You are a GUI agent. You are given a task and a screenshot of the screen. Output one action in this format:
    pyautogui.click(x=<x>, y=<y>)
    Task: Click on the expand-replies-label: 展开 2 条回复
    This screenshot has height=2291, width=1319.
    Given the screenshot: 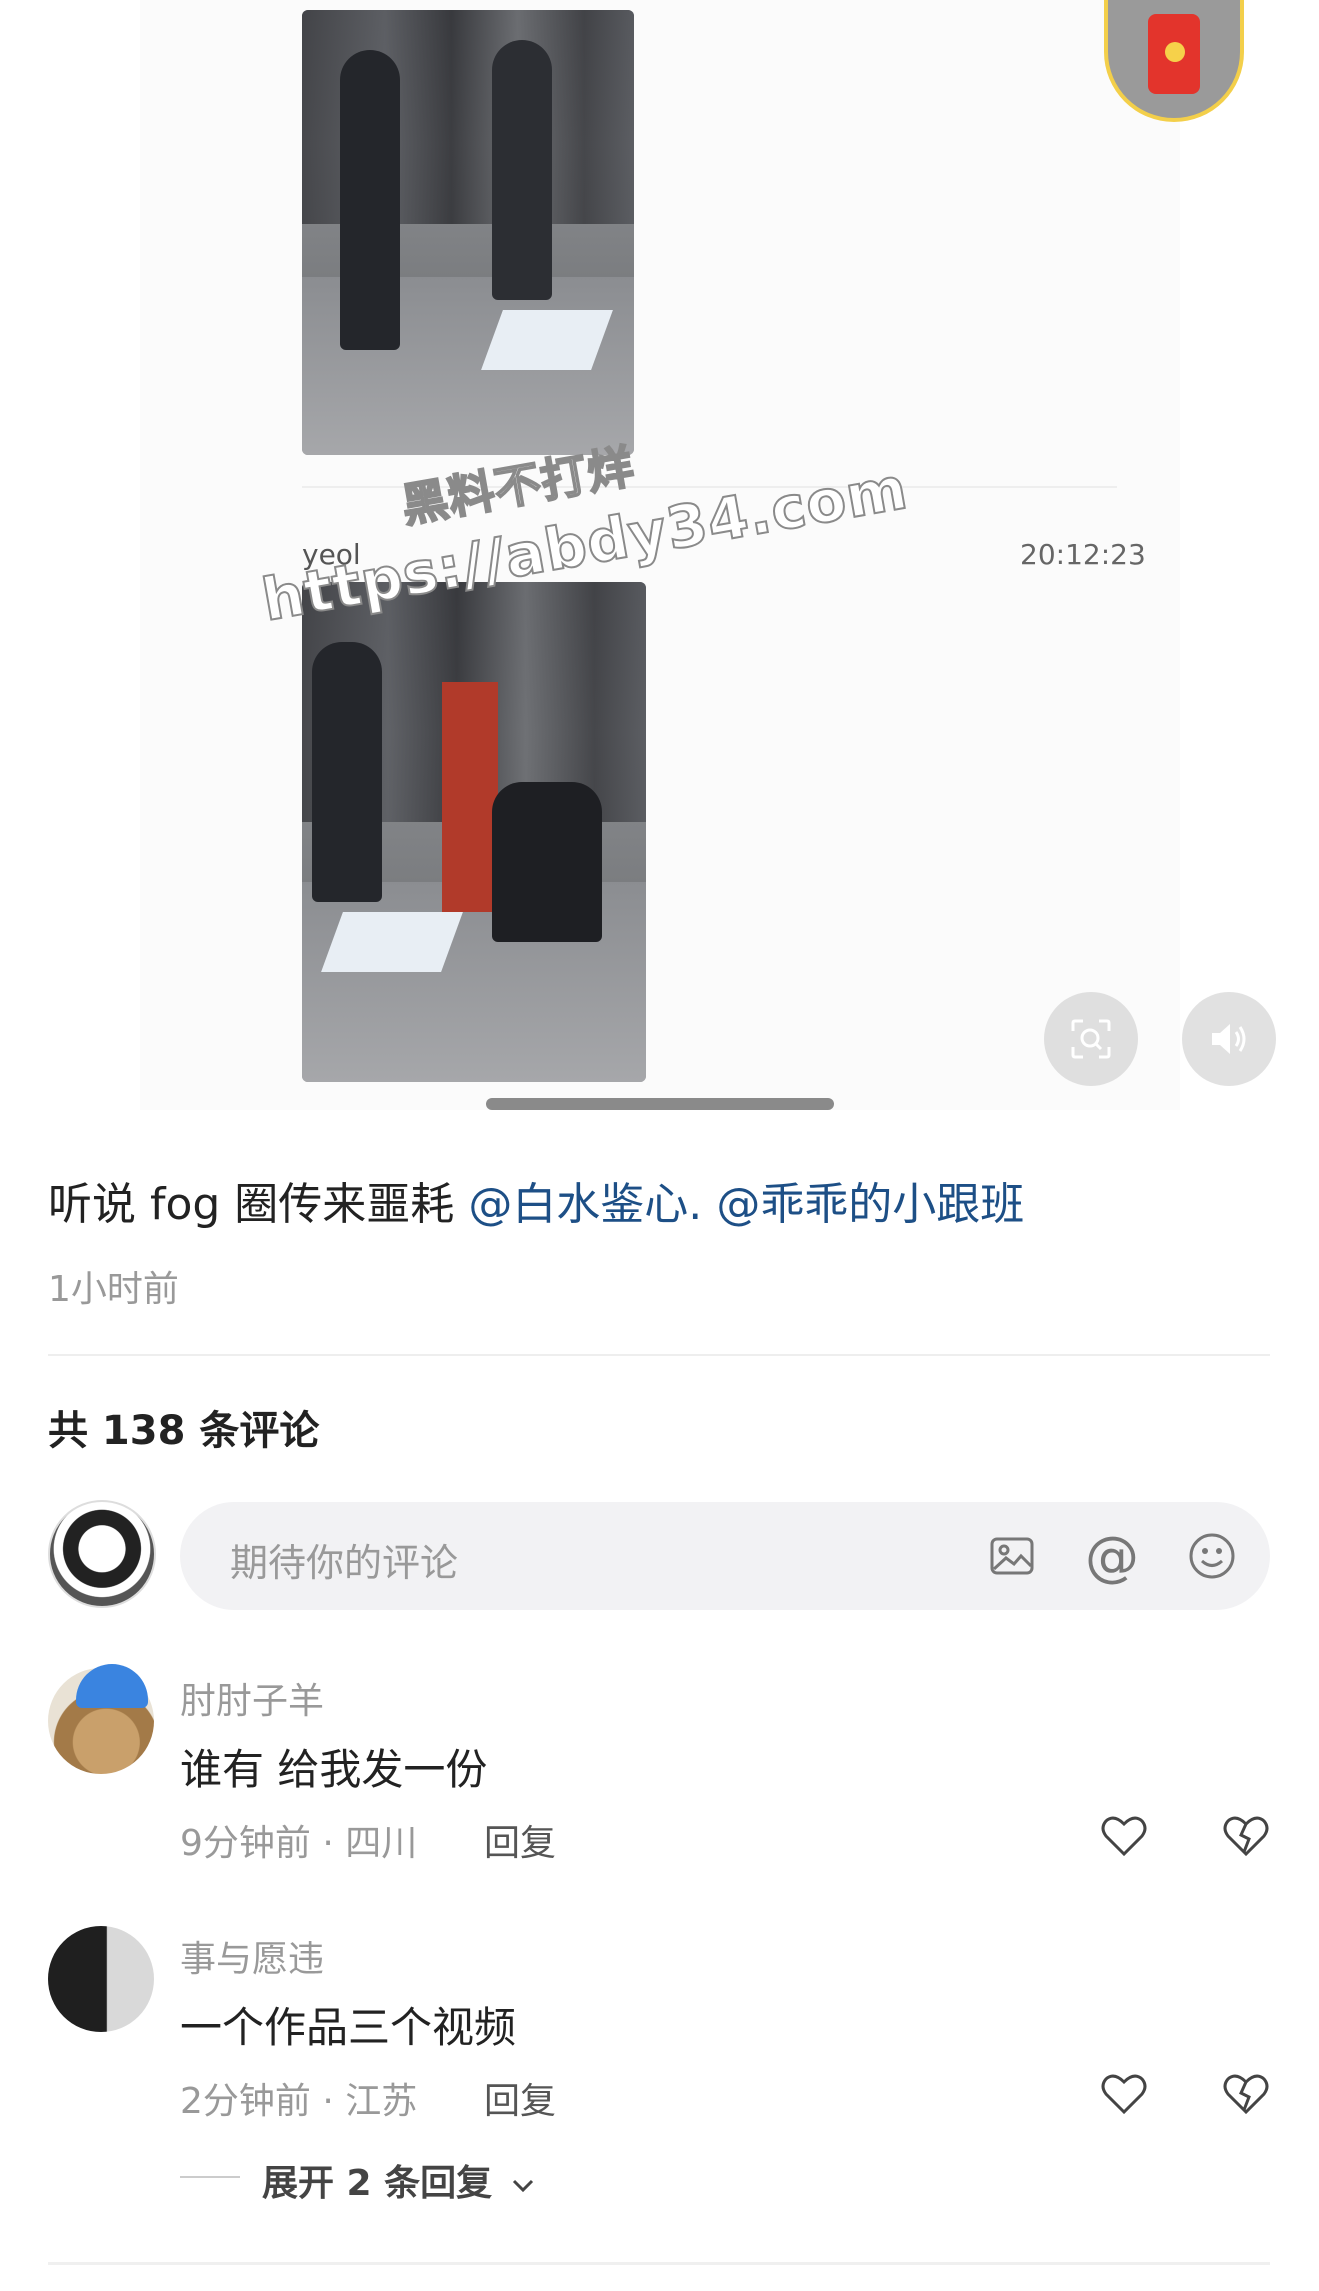 What is the action you would take?
    pyautogui.click(x=377, y=2183)
    